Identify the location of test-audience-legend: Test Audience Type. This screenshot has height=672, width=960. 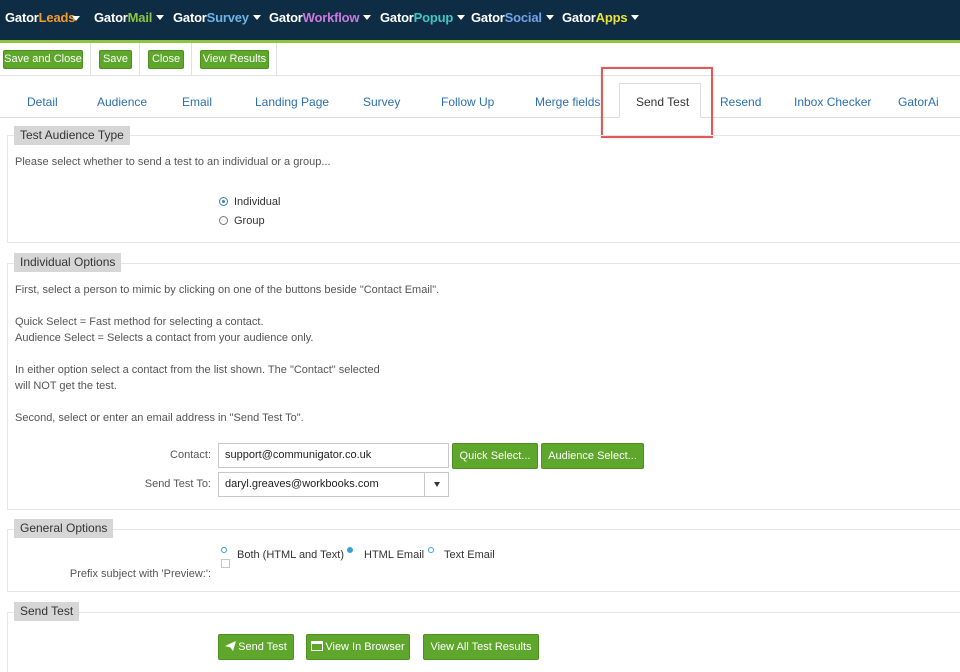
(72, 135).